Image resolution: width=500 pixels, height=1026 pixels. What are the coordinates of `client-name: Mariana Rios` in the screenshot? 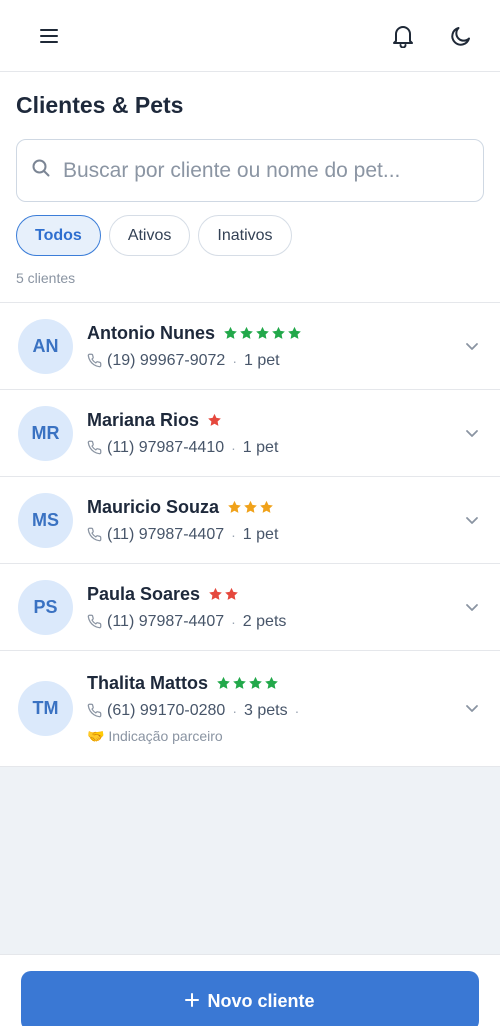 It's located at (143, 419).